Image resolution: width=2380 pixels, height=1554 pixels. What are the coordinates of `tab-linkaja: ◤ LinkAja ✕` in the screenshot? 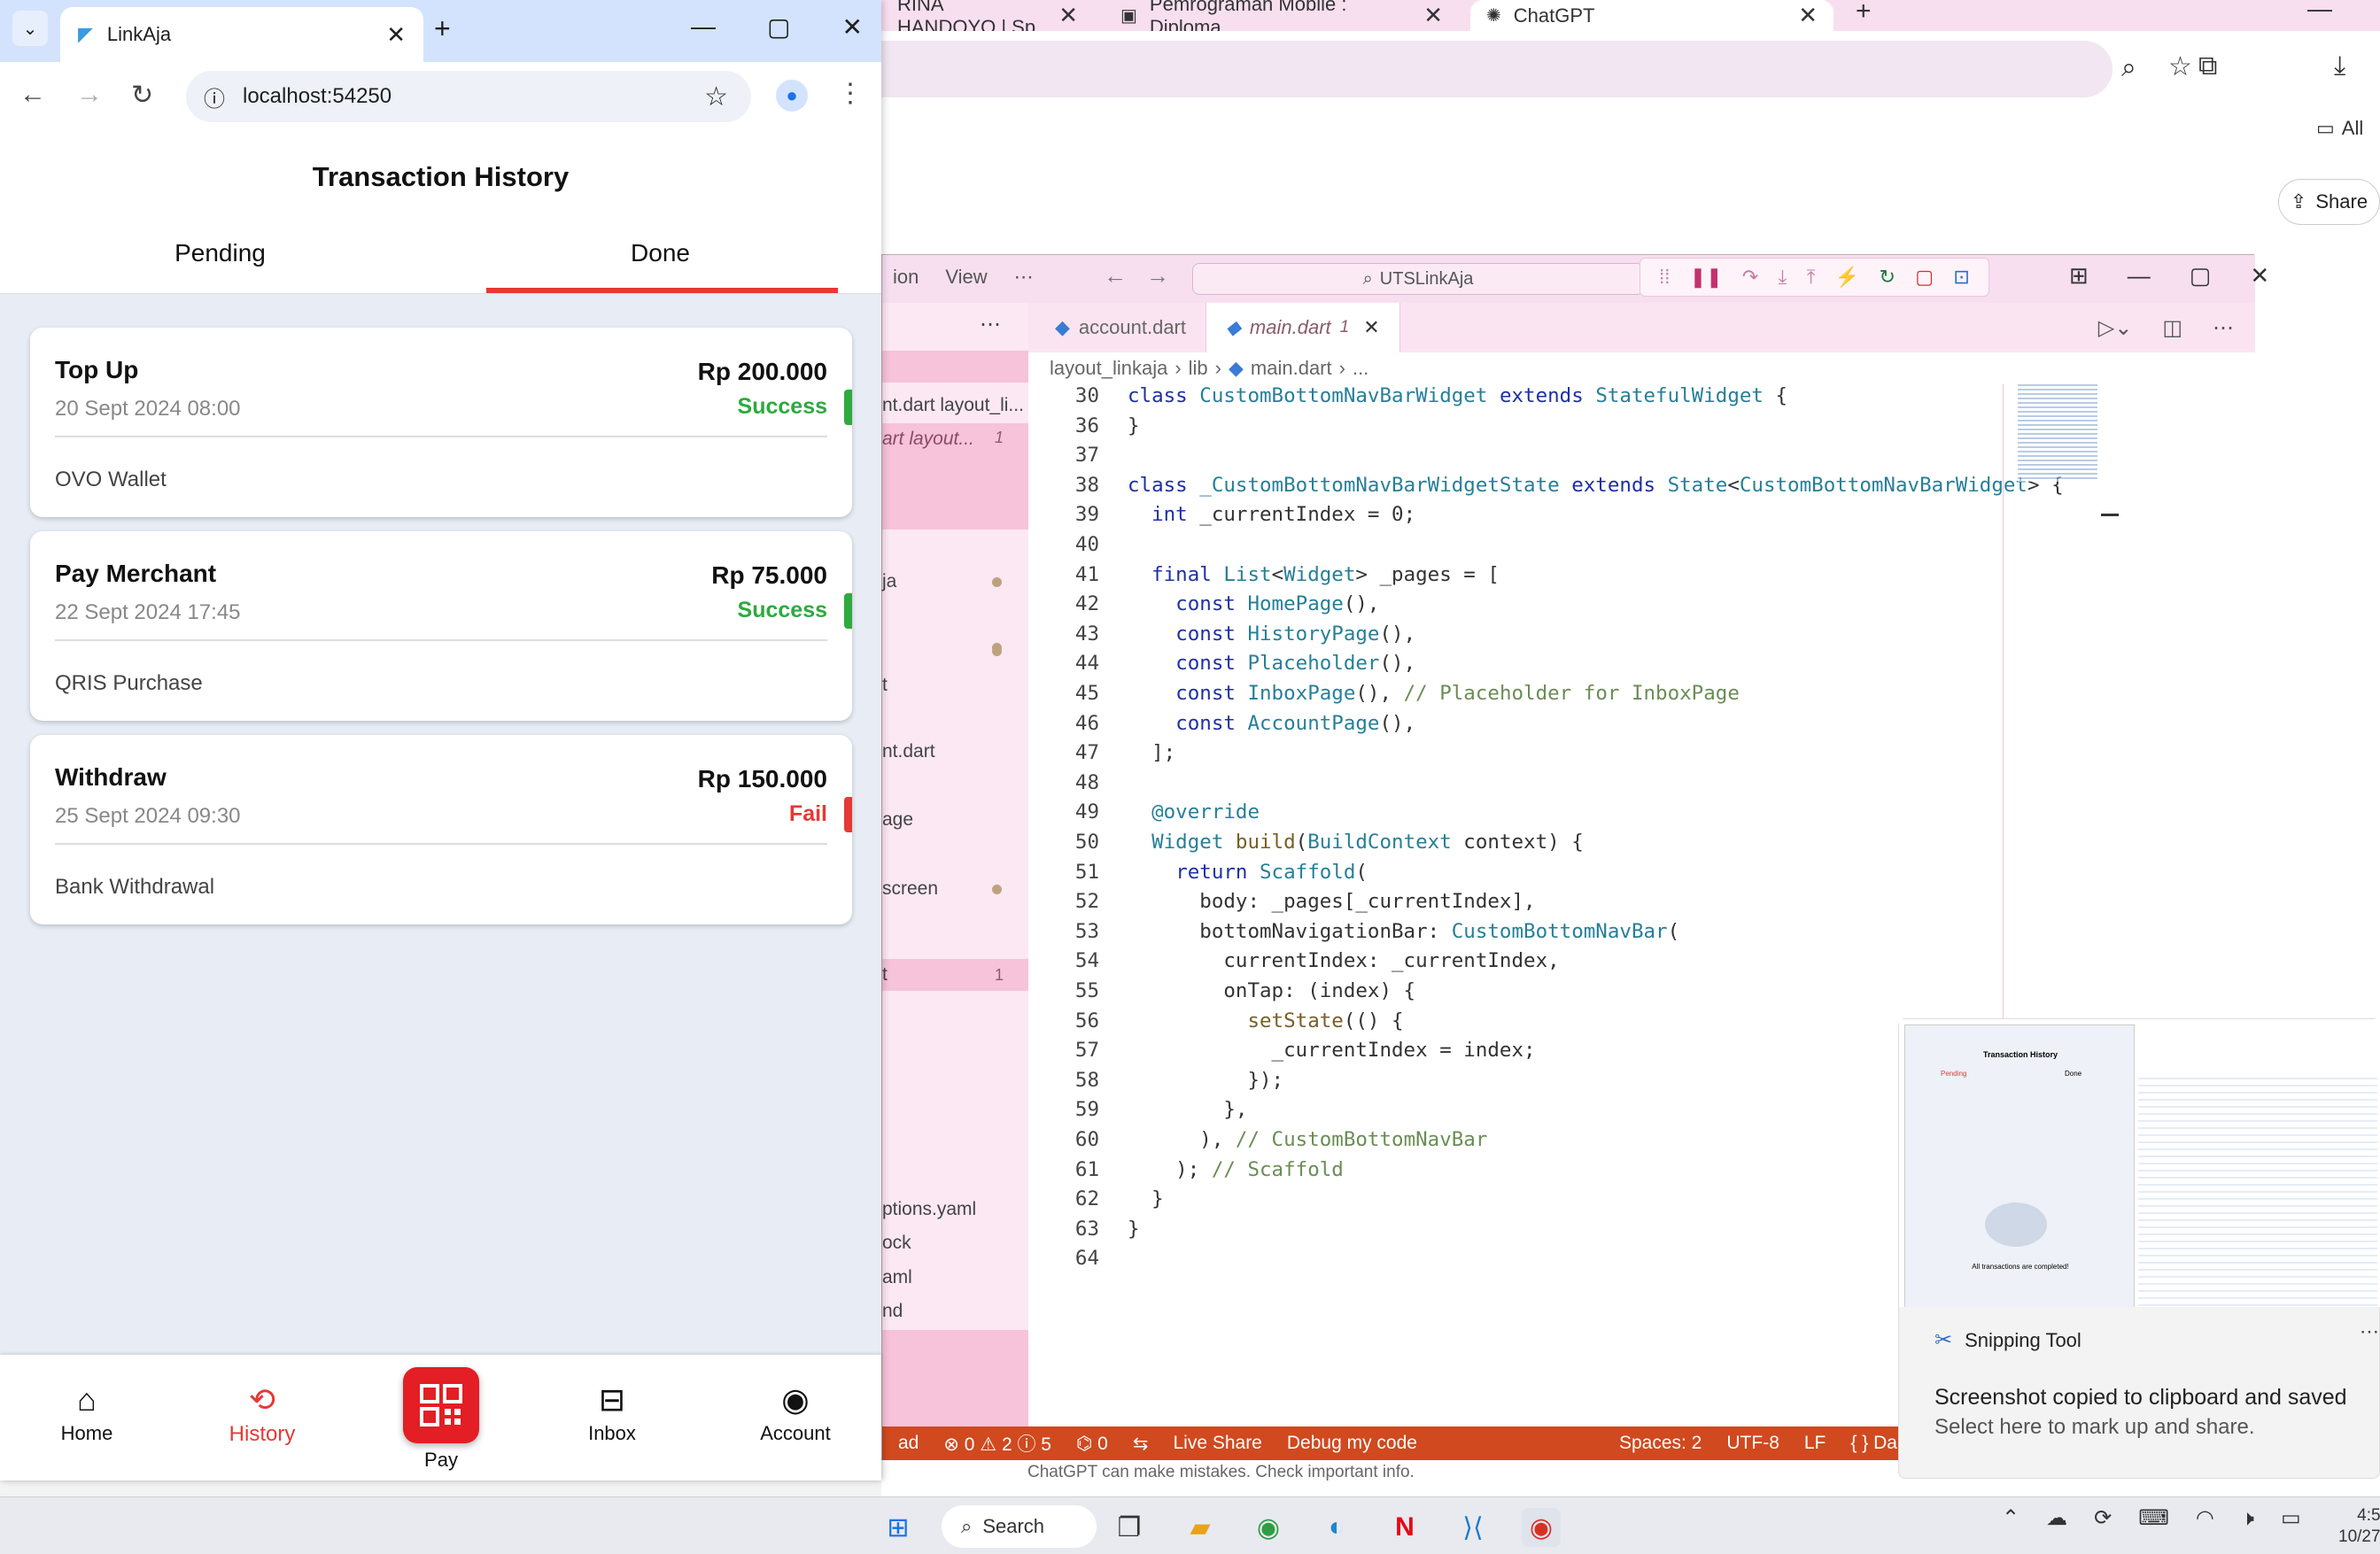 It's located at (241, 34).